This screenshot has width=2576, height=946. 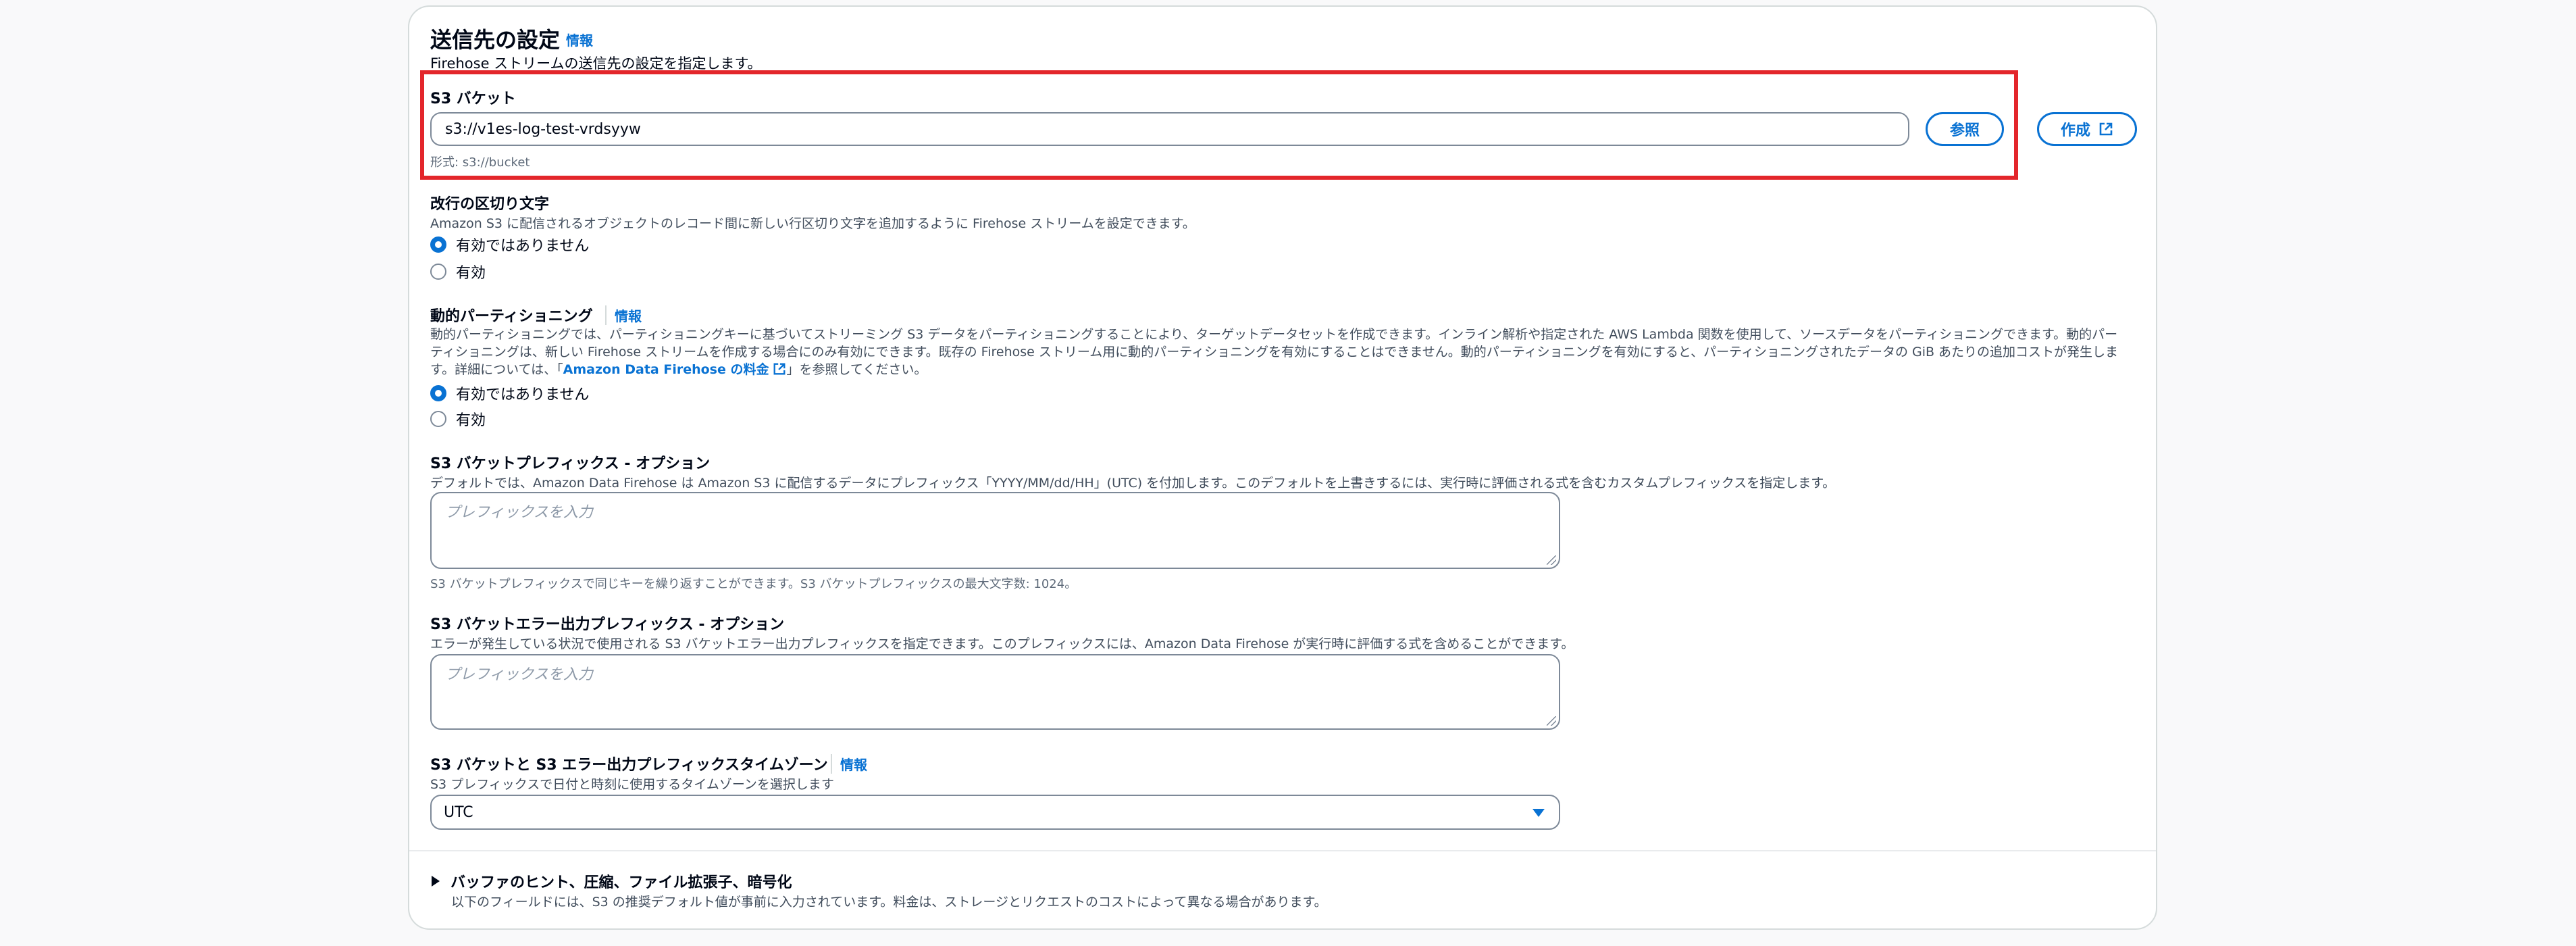 What do you see at coordinates (523, 246) in the screenshot?
I see `newline-option-disabled-label: 有効ではありません` at bounding box center [523, 246].